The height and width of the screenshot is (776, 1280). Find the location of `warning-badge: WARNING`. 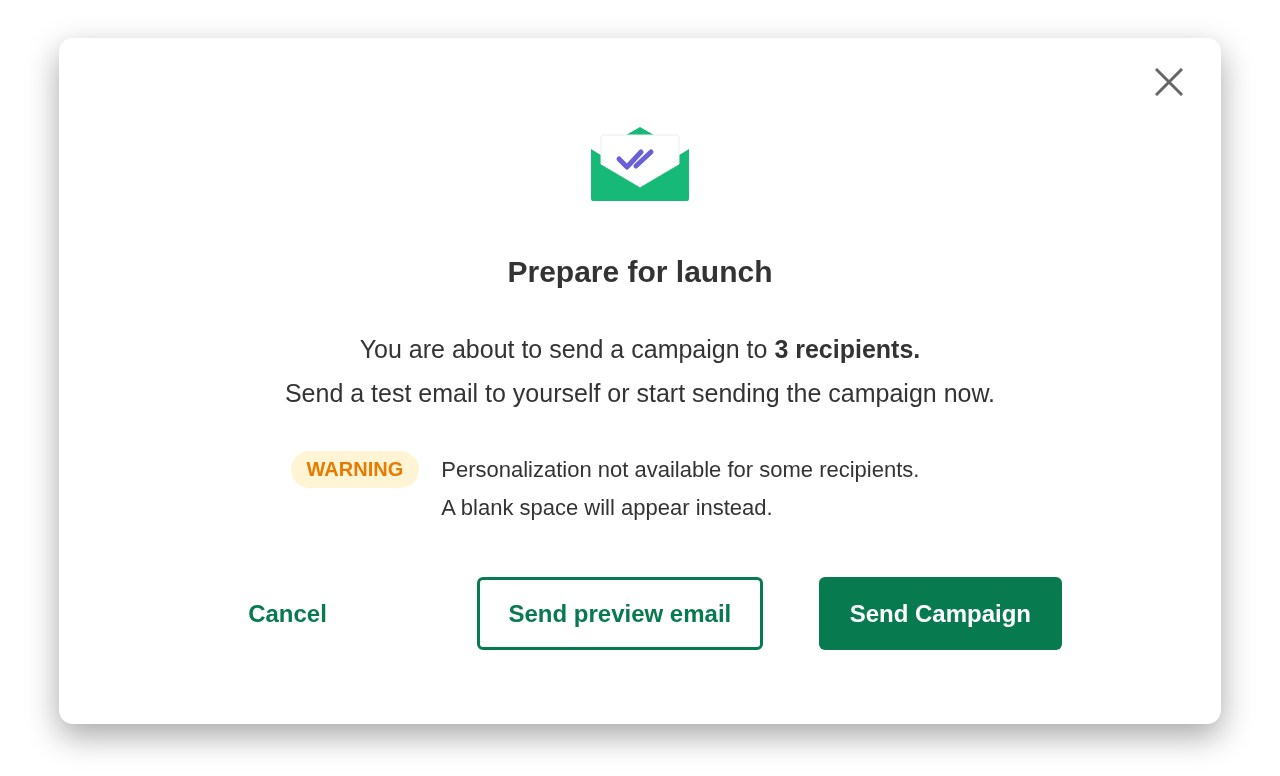

warning-badge: WARNING is located at coordinates (355, 469).